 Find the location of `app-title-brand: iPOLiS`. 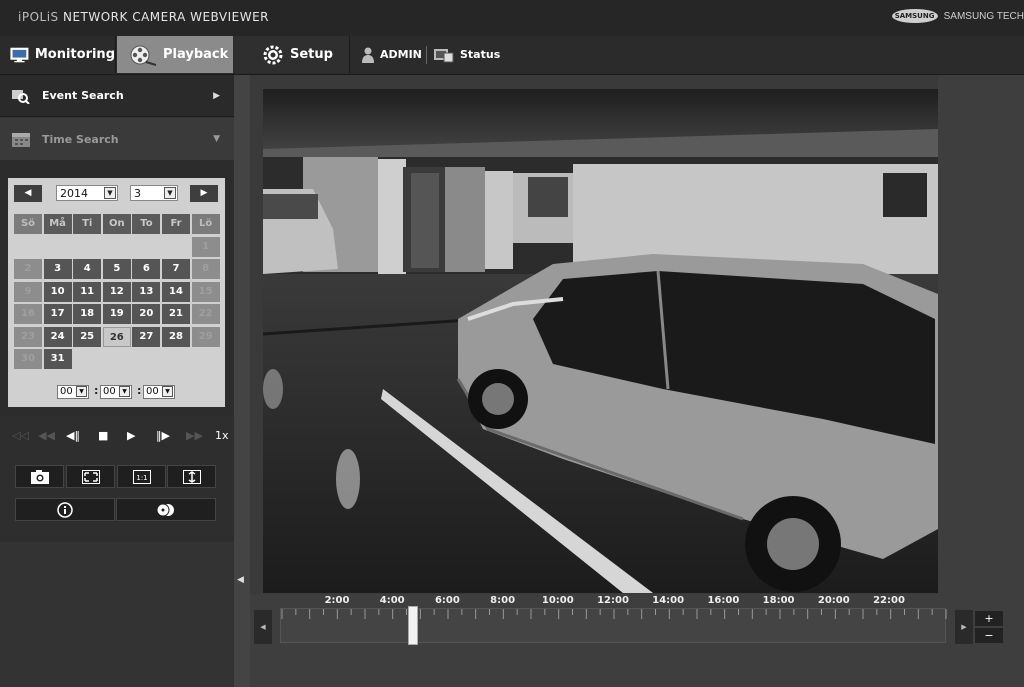

app-title-brand: iPOLiS is located at coordinates (38, 17).